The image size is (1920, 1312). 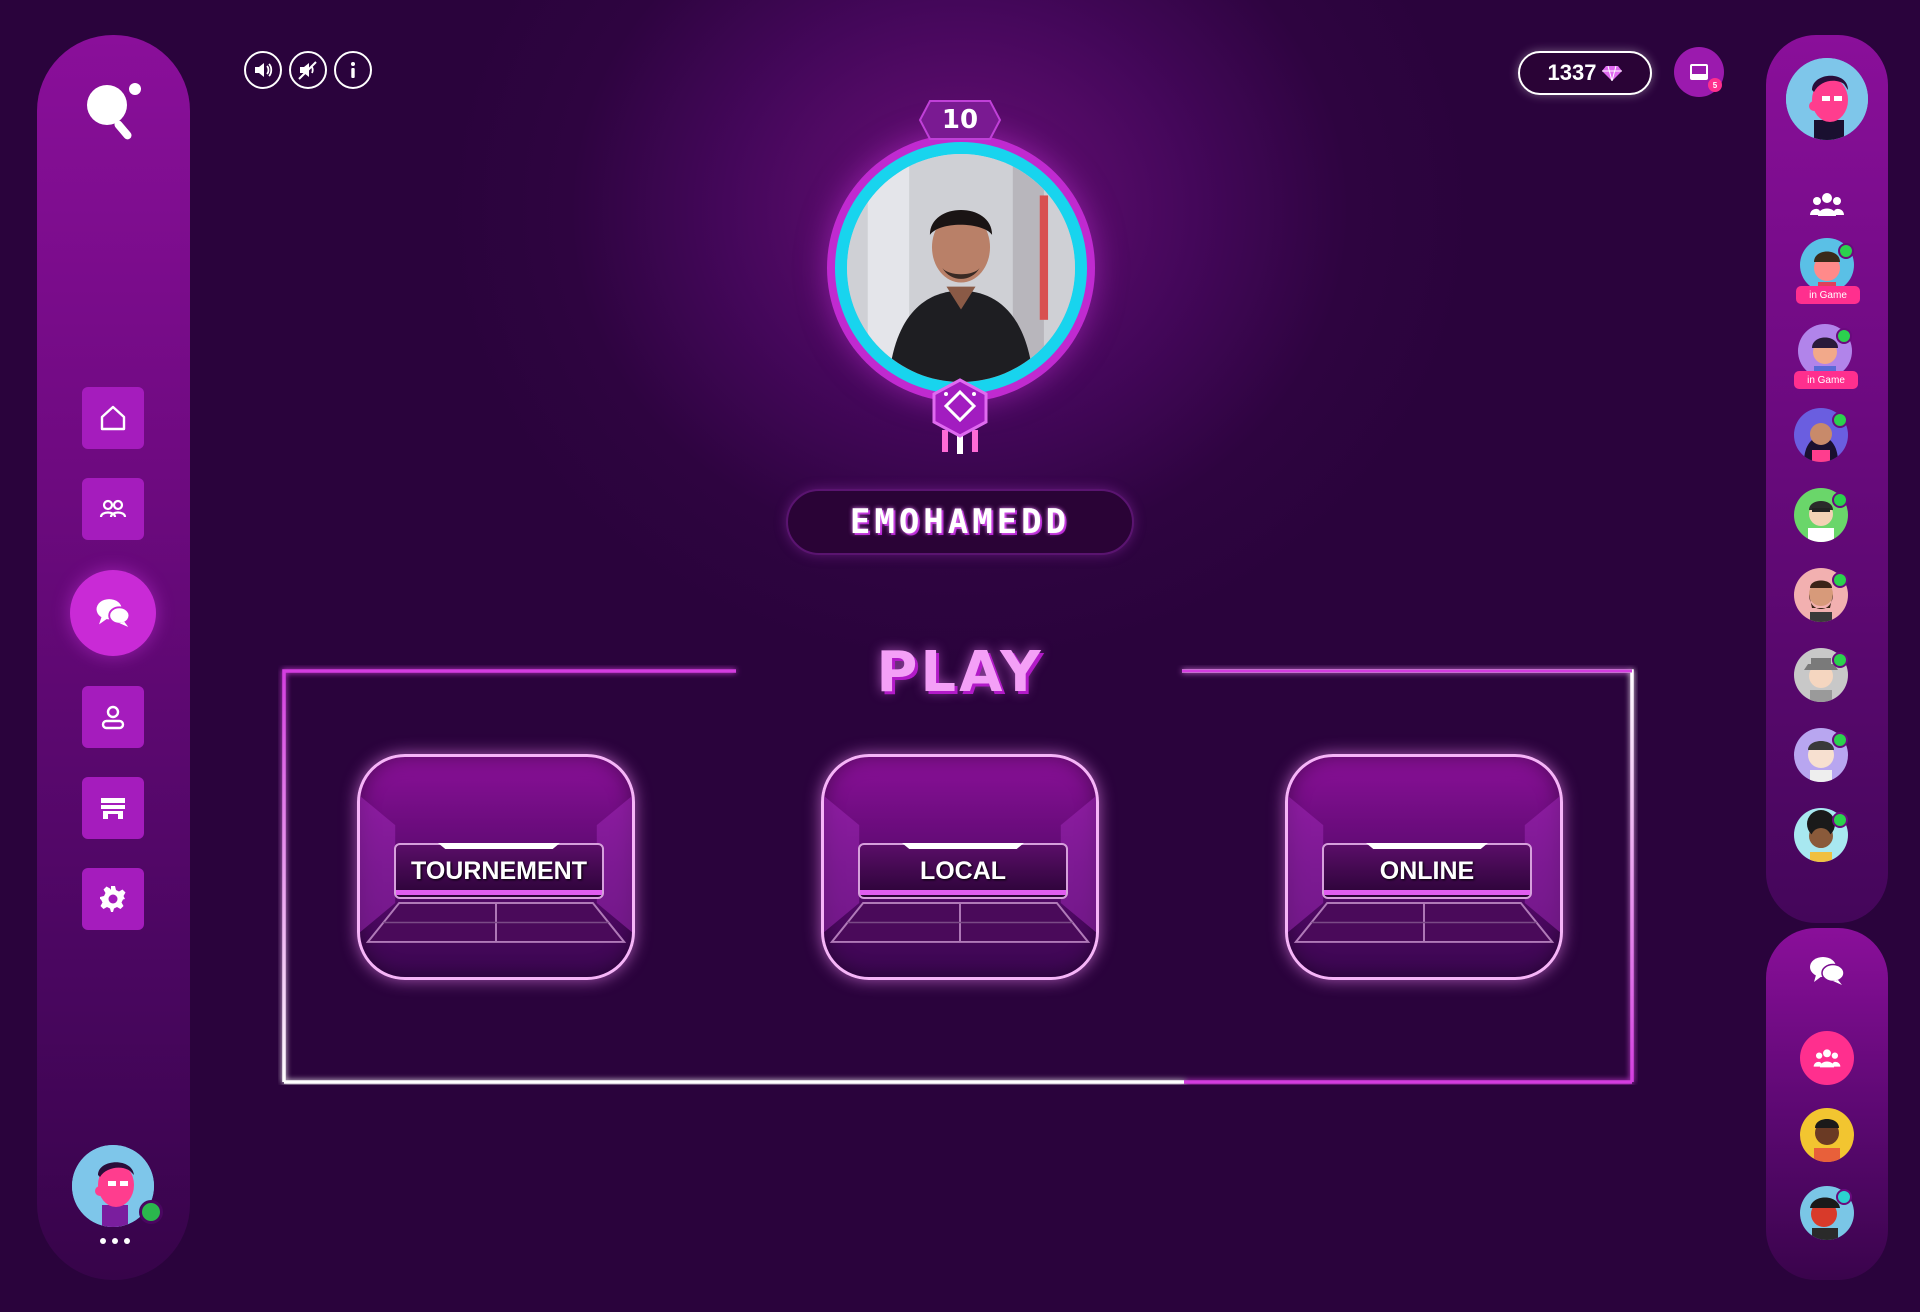 I want to click on right-sidebar, so click(x=1827, y=479).